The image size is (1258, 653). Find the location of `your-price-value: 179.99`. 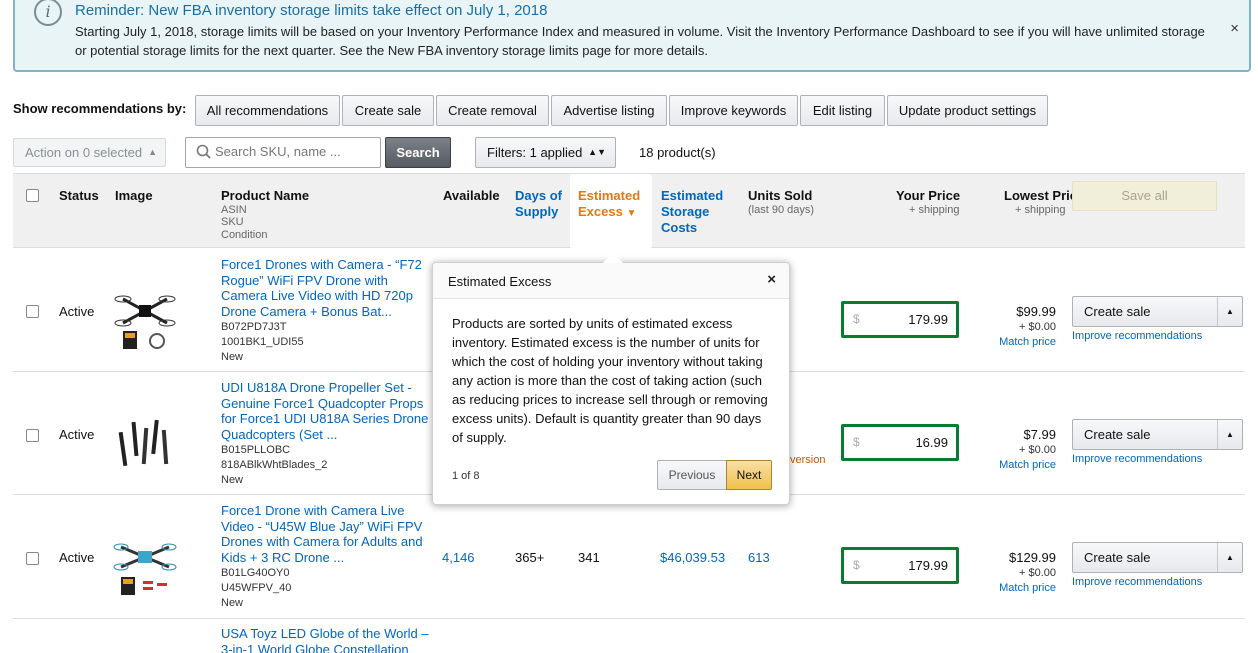

your-price-value: 179.99 is located at coordinates (928, 319).